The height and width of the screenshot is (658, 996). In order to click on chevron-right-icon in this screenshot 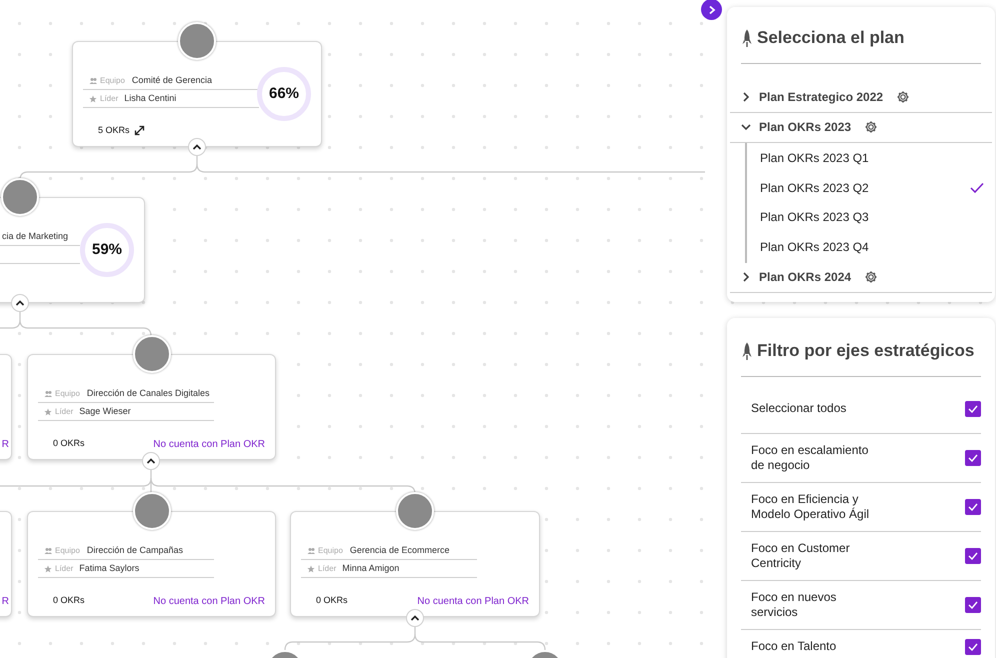, I will do `click(712, 9)`.